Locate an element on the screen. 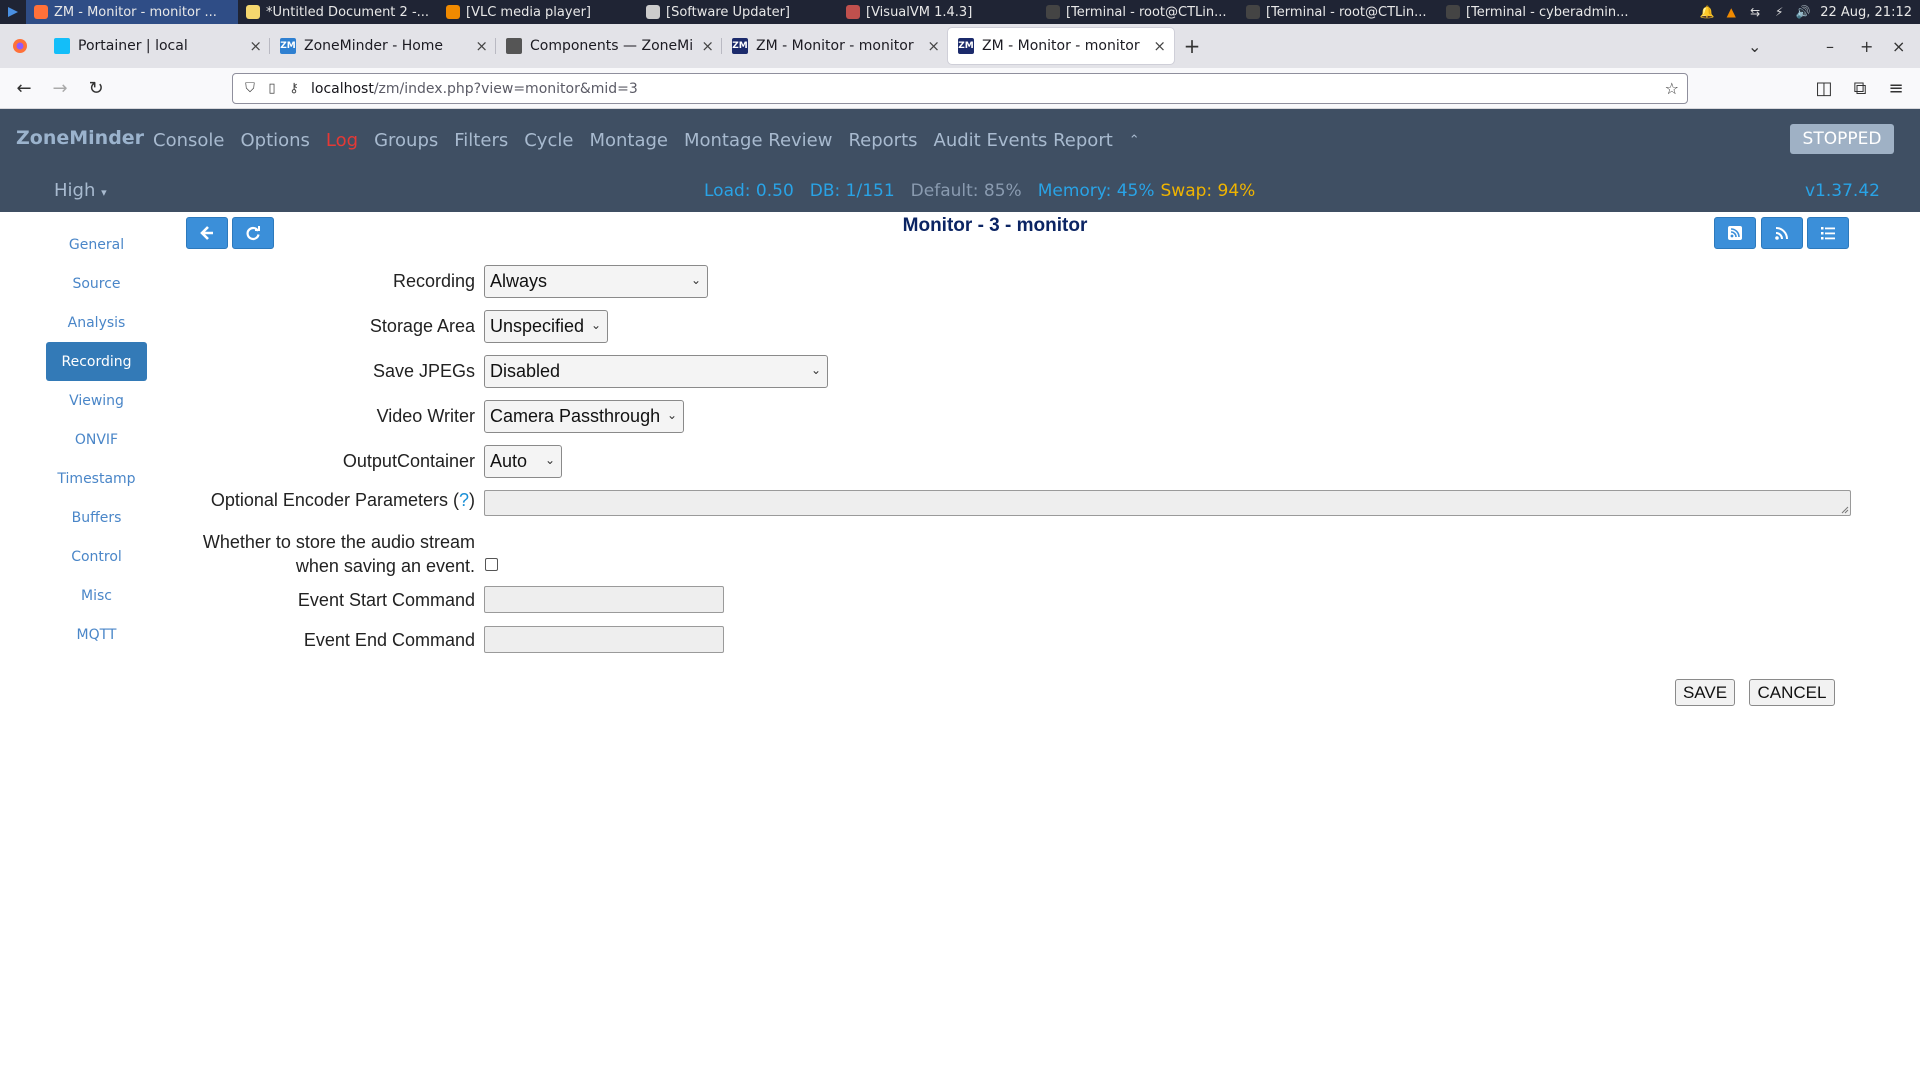 The image size is (1920, 1080). output-container-label: OutputContainer is located at coordinates (408, 461).